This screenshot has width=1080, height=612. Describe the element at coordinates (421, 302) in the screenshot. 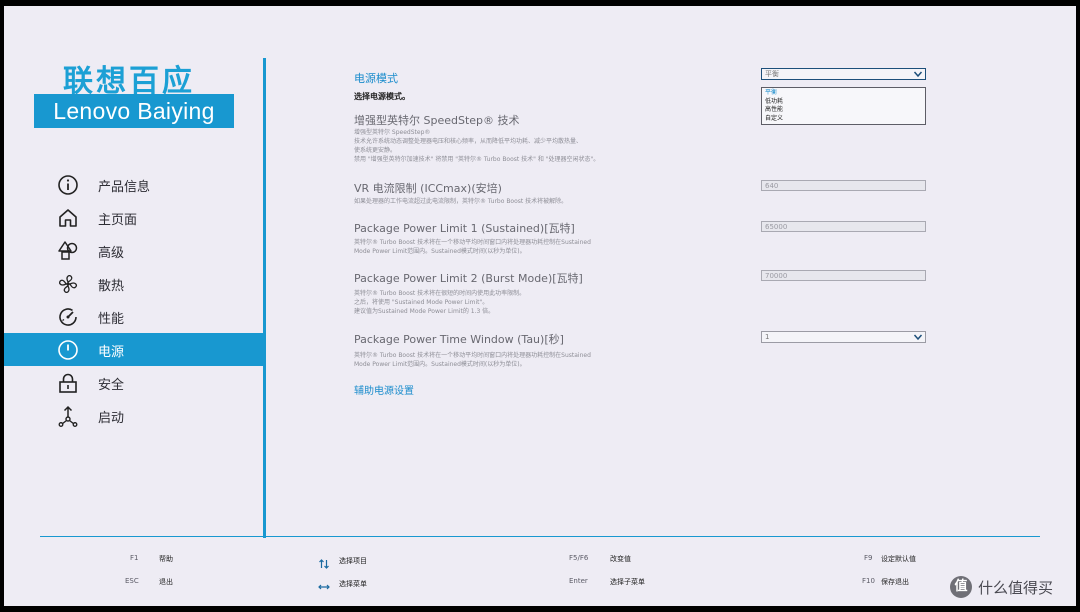

I see `description-line: 之后，将使用 "Sustained Mode Power Limit"。` at that location.